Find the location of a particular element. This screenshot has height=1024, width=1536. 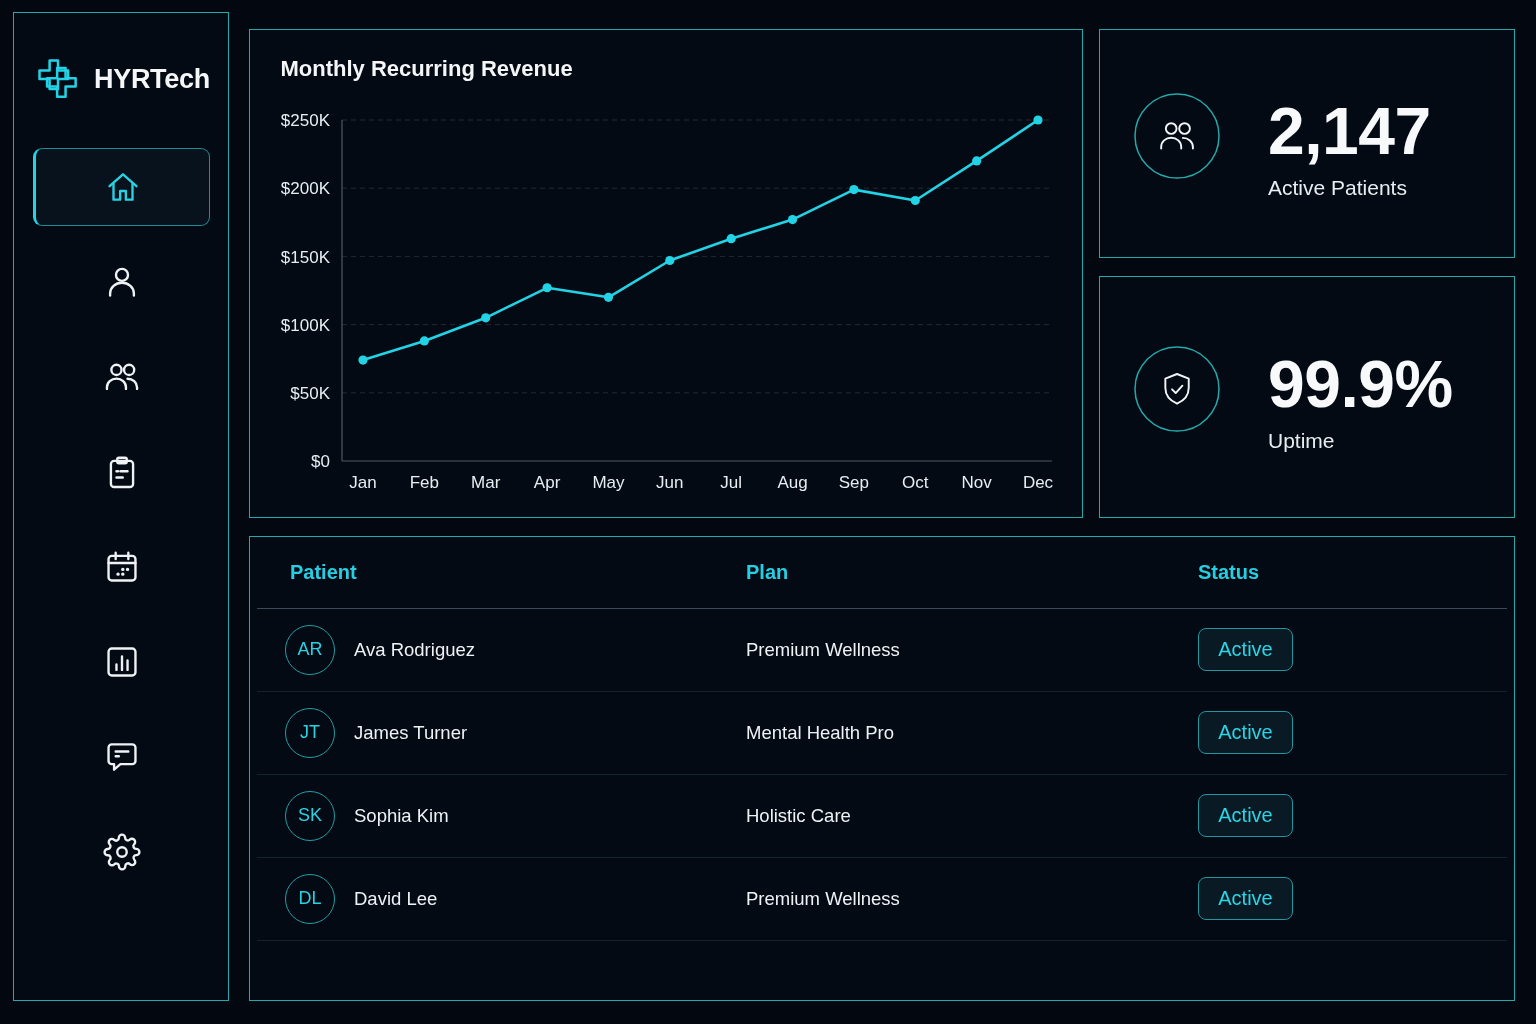

y-axis-label: $150K is located at coordinates (305, 257).